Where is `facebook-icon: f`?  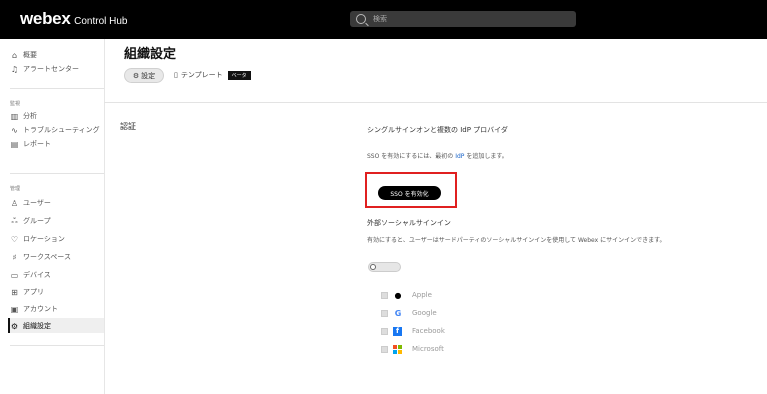
facebook-icon: f is located at coordinates (397, 331).